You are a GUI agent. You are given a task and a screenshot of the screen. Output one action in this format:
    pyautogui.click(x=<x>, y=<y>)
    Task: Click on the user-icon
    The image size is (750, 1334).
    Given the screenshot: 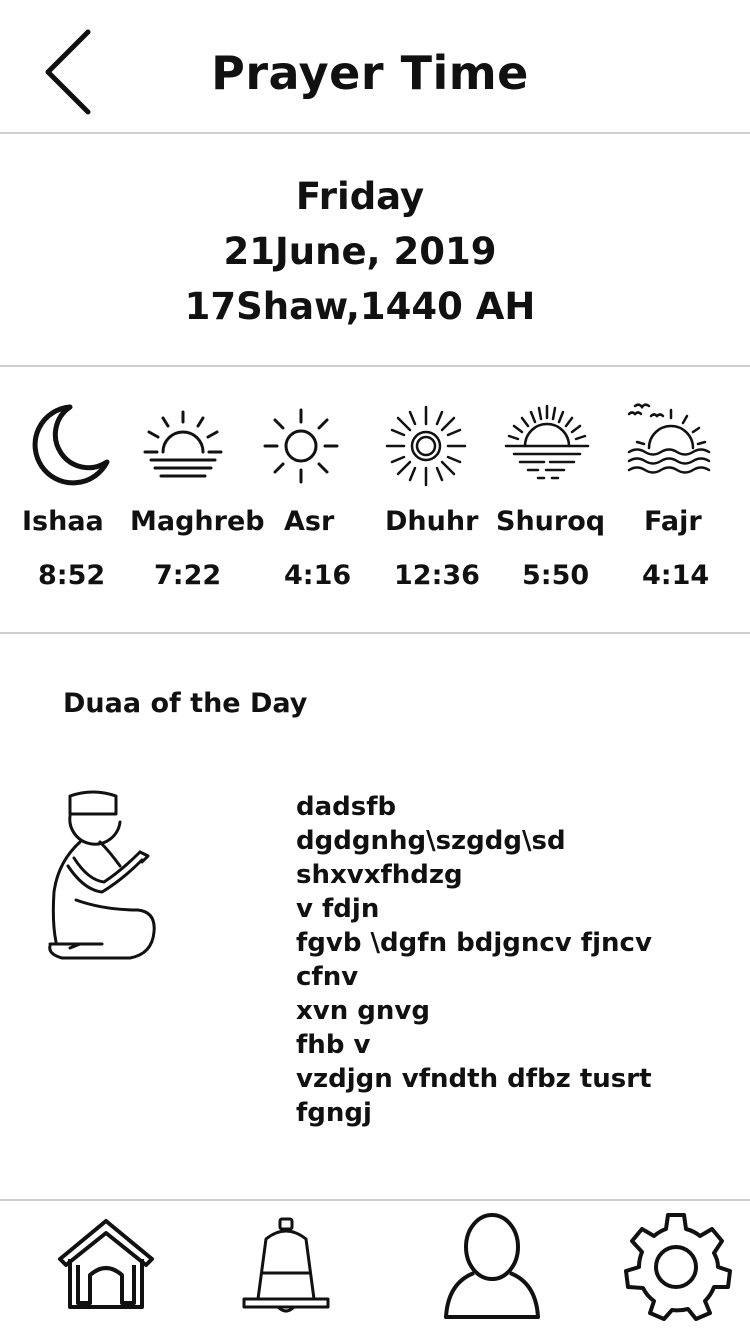 What is the action you would take?
    pyautogui.click(x=492, y=1266)
    